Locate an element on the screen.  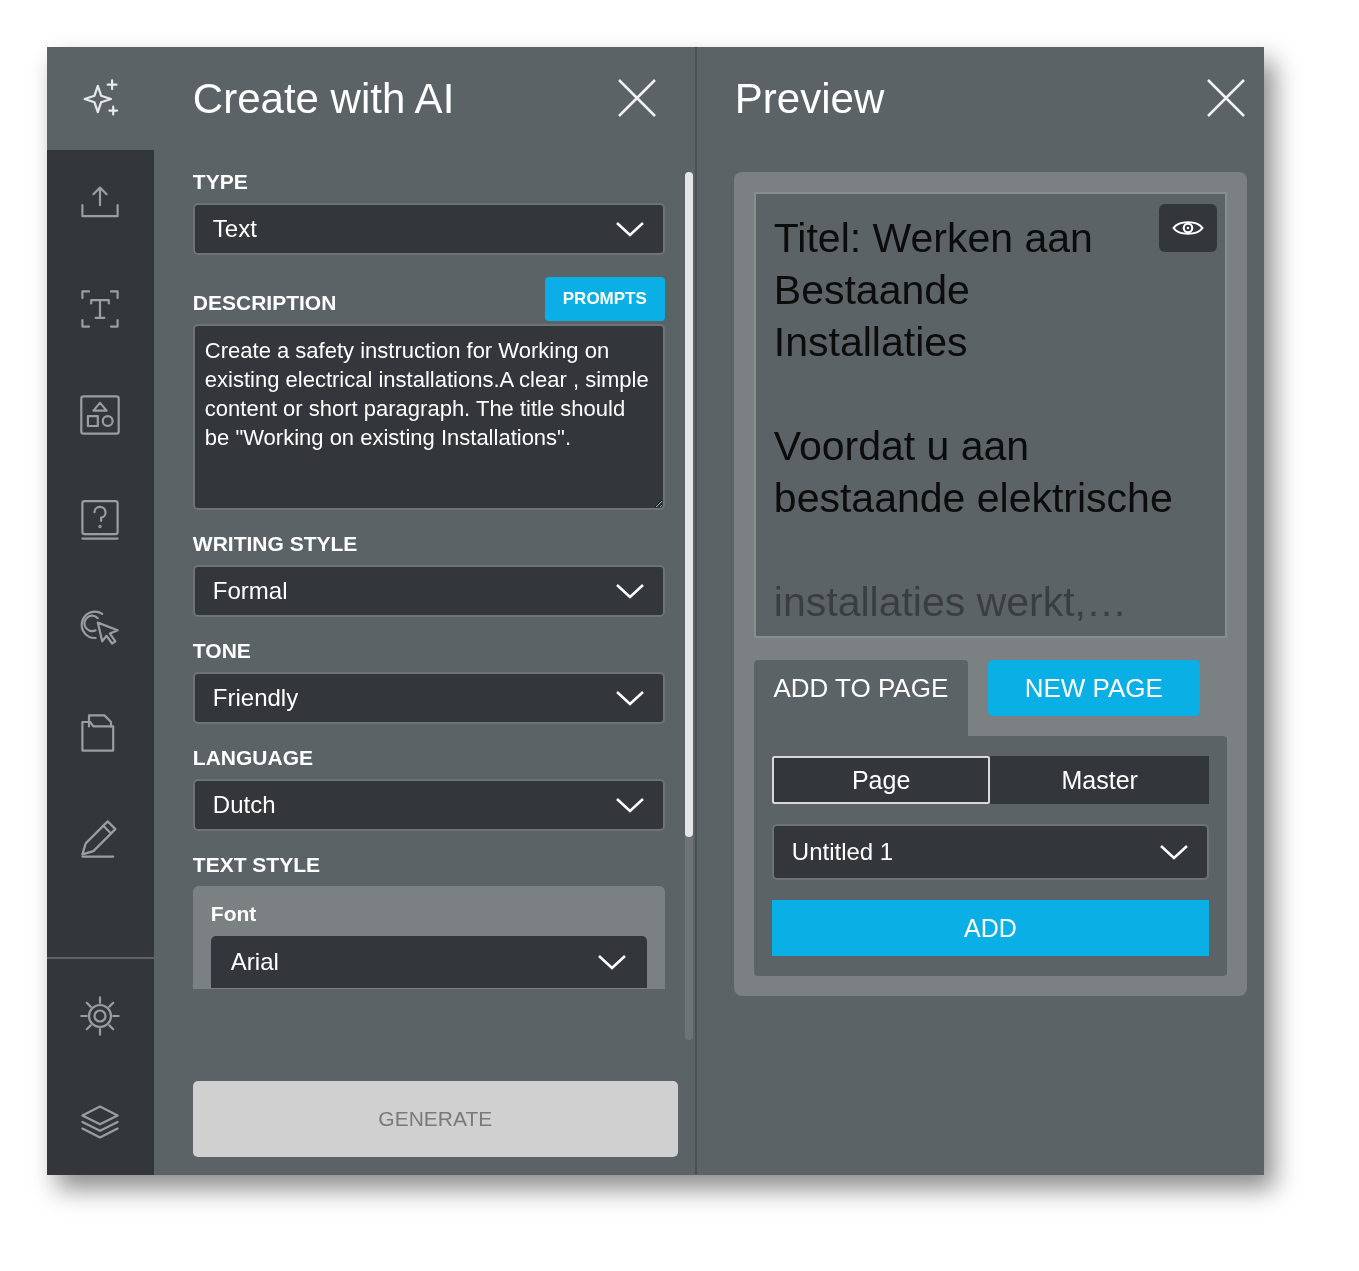
field-label: TYPE is located at coordinates (220, 182).